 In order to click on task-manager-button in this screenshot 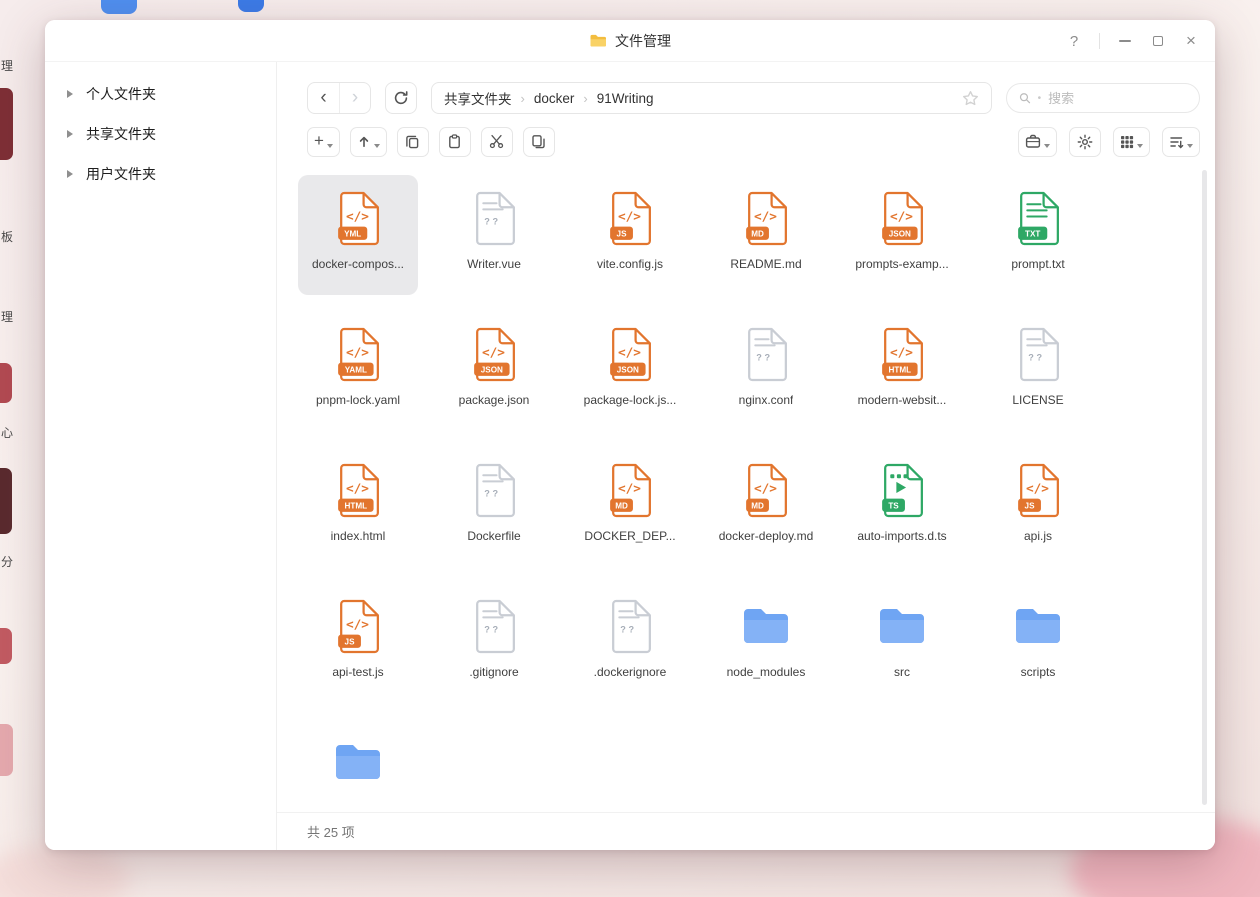, I will do `click(1037, 141)`.